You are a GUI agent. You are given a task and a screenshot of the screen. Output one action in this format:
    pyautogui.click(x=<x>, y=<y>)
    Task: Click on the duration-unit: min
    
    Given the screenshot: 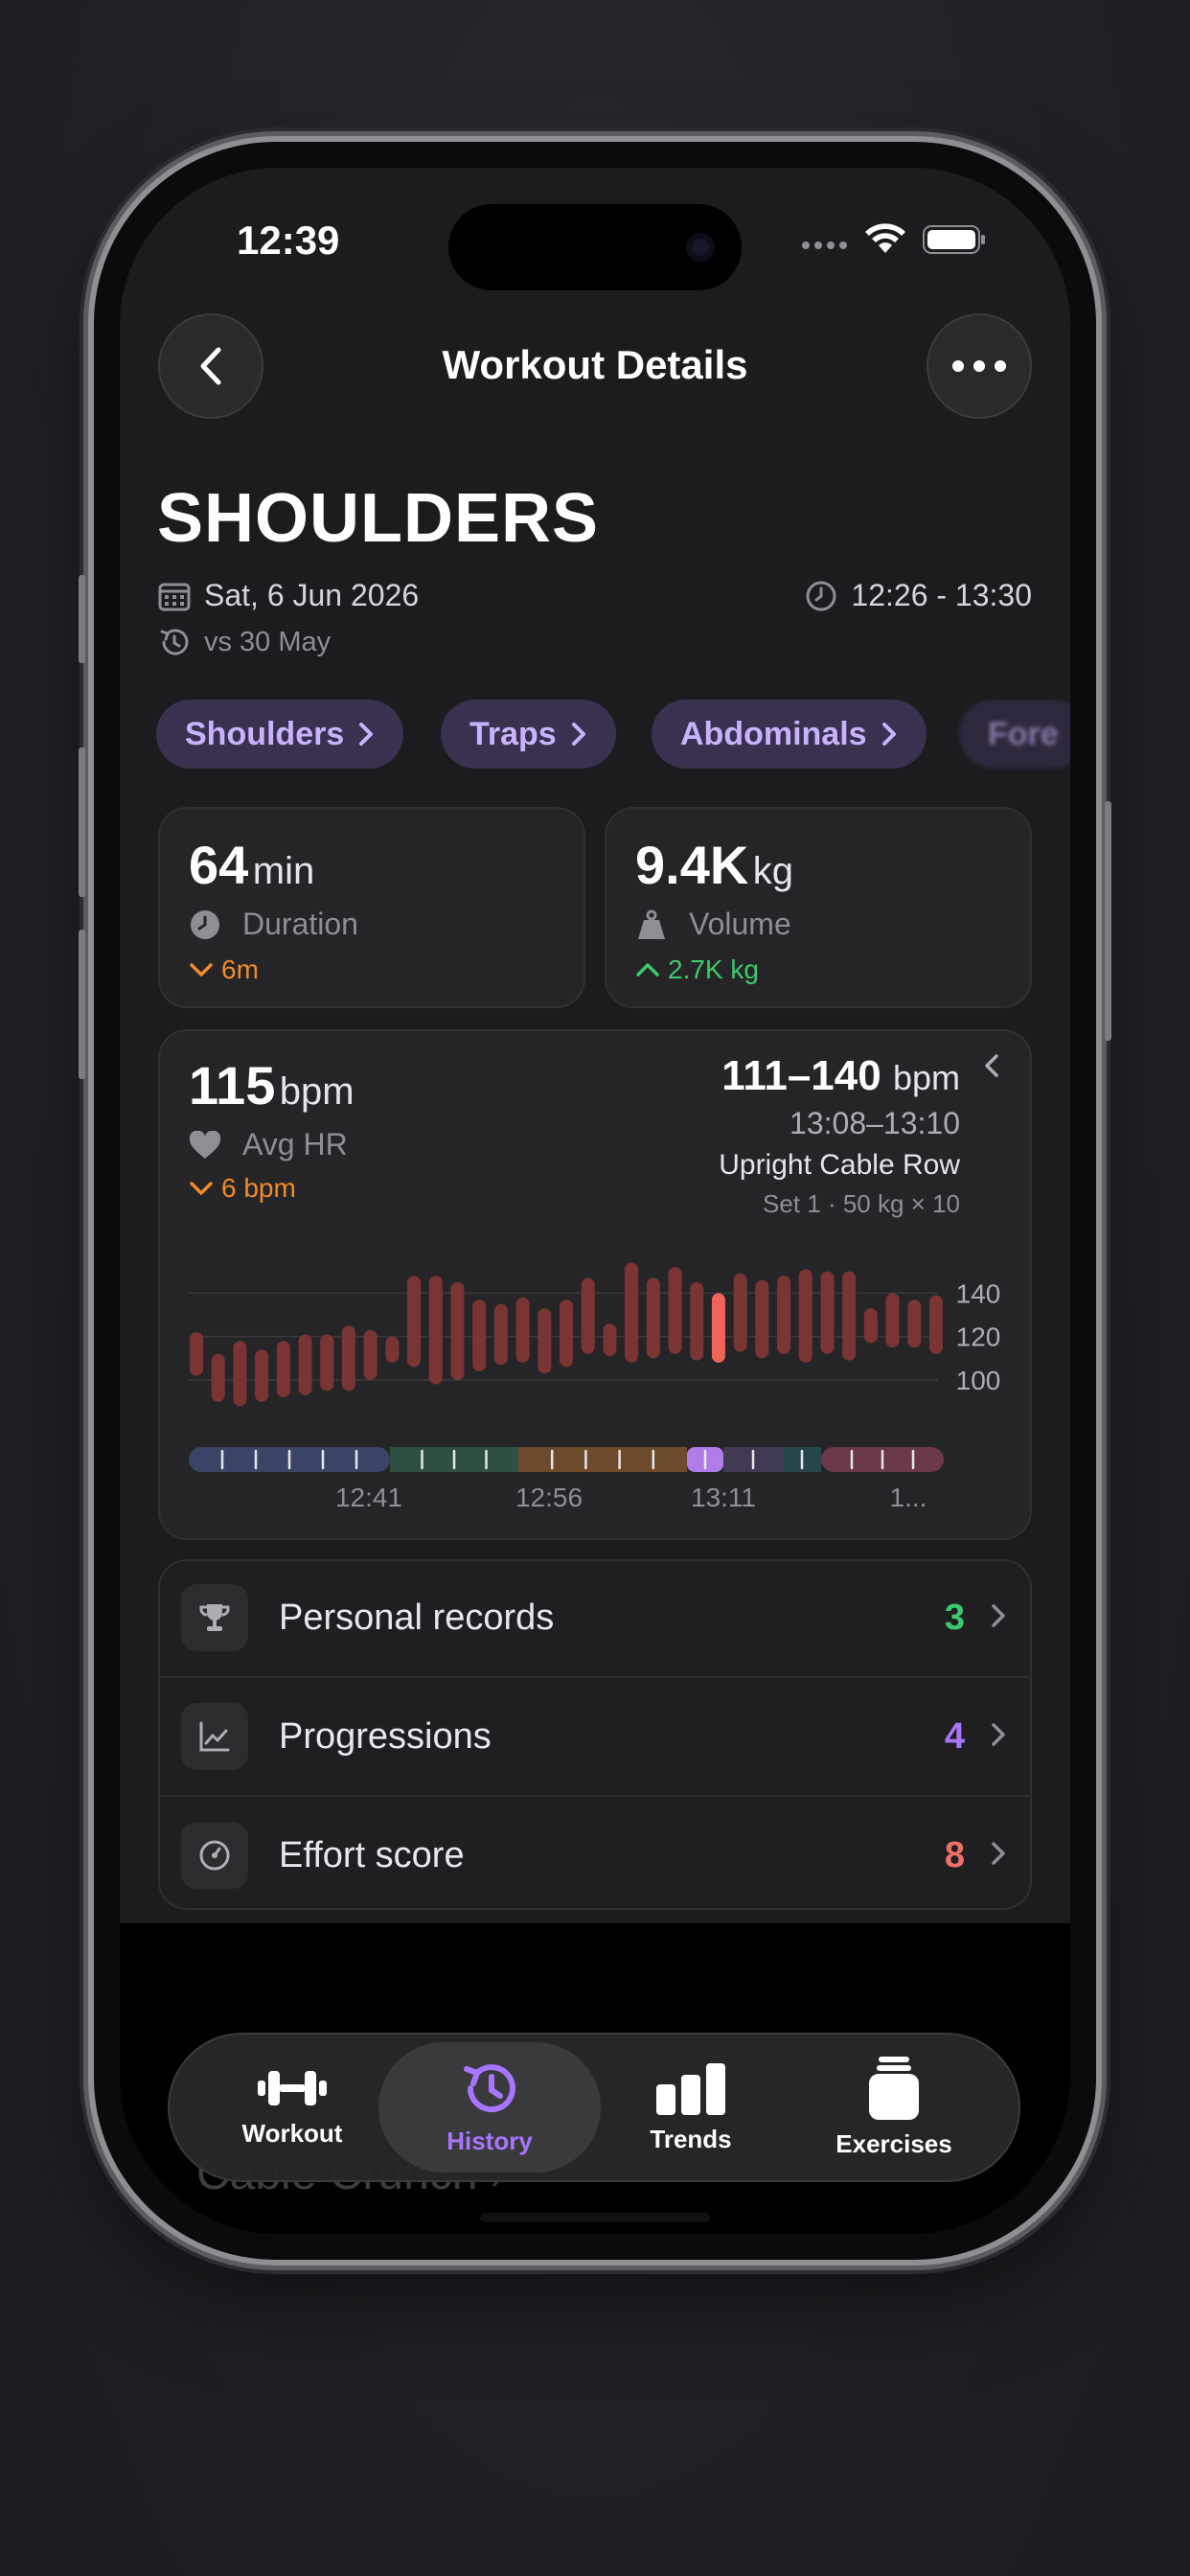 What is the action you would take?
    pyautogui.click(x=284, y=871)
    